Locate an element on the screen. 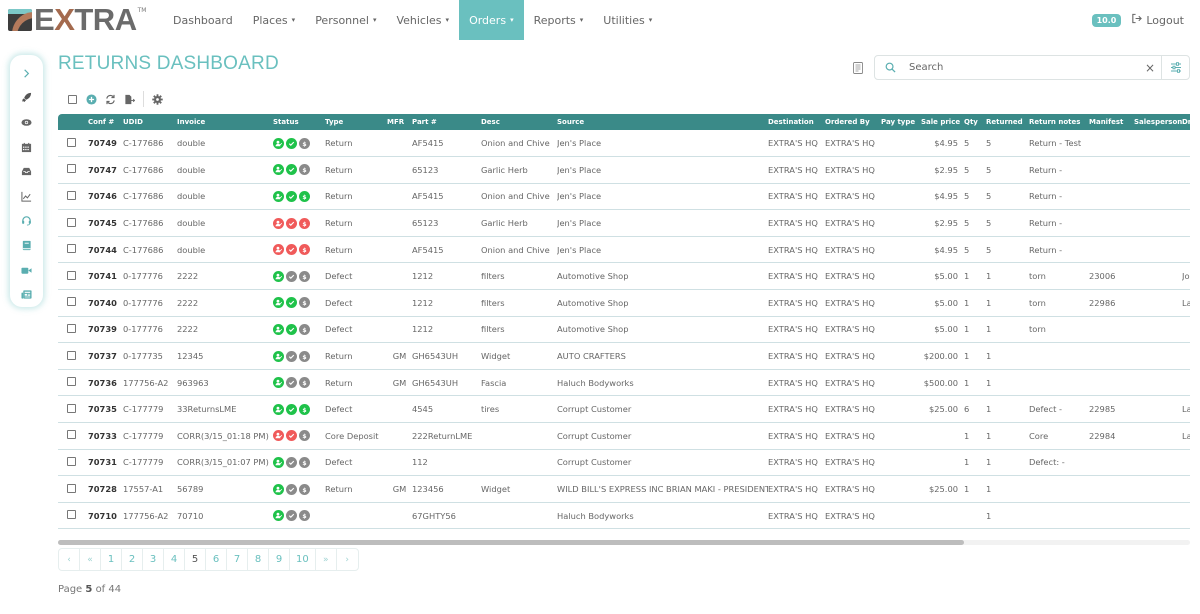  extra-logo: EXTRA TM is located at coordinates (77, 19).